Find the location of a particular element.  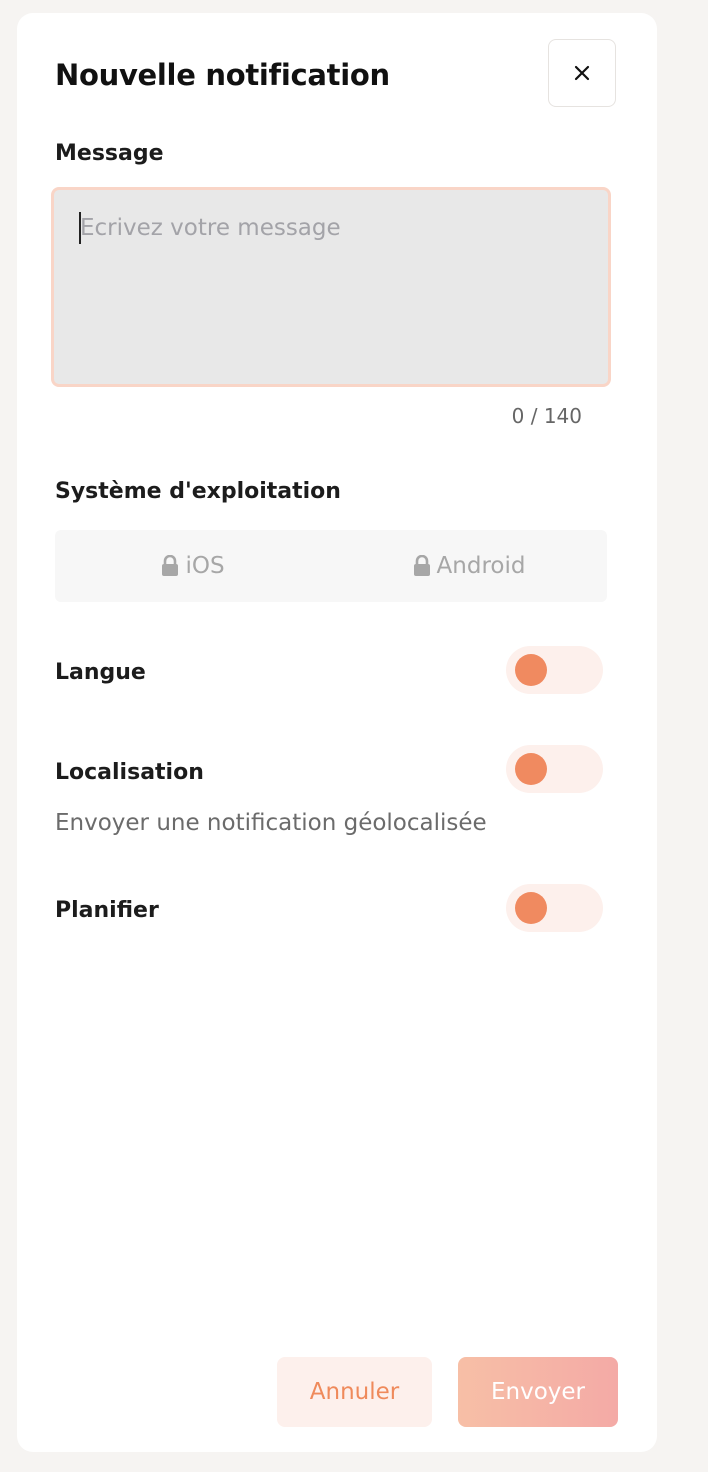

close-icon is located at coordinates (582, 73).